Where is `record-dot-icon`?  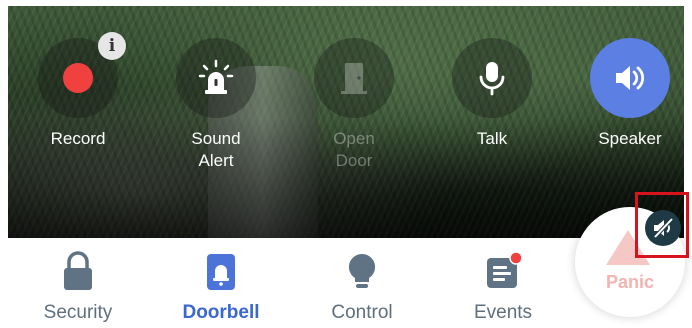 record-dot-icon is located at coordinates (78, 78).